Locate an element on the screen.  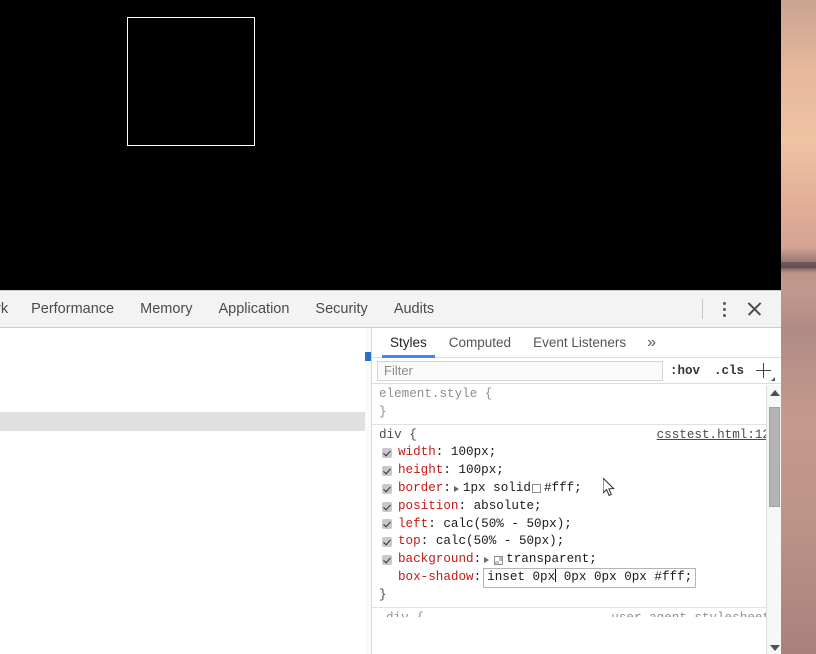
rule-source-link: csstest.html:12 is located at coordinates (713, 436).